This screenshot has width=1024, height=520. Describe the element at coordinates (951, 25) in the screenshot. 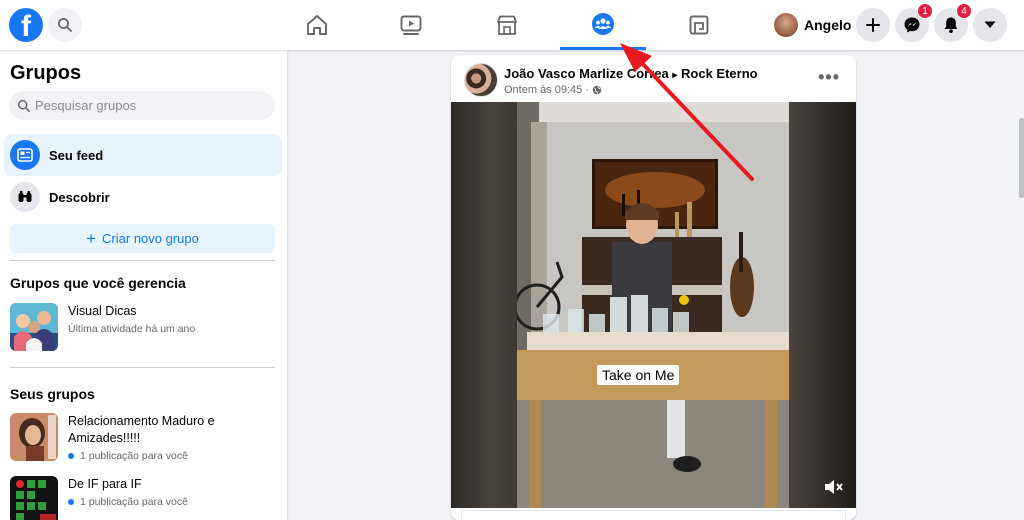

I see `bell-icon` at that location.